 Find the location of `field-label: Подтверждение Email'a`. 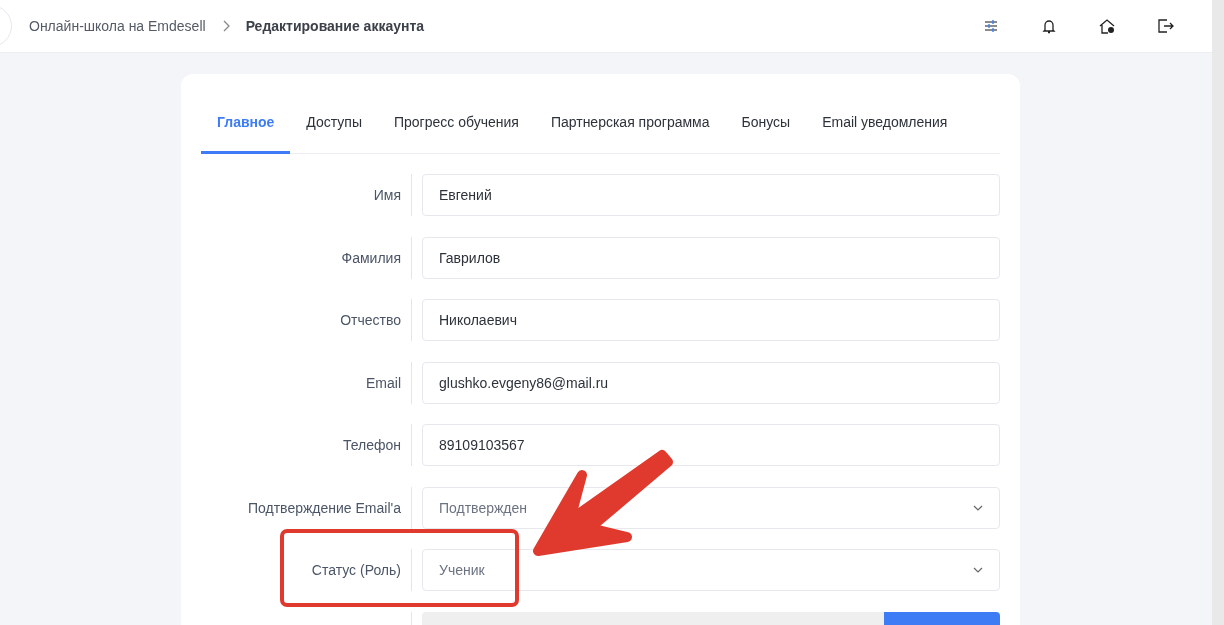

field-label: Подтверждение Email'a is located at coordinates (324, 507).